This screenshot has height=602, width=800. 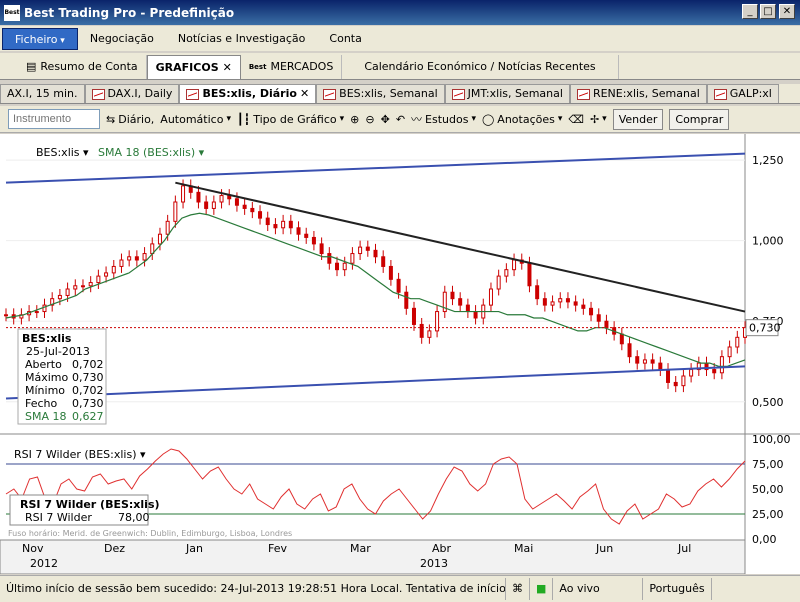 What do you see at coordinates (292, 67) in the screenshot?
I see `tab-mercados: Best MERCADOS` at bounding box center [292, 67].